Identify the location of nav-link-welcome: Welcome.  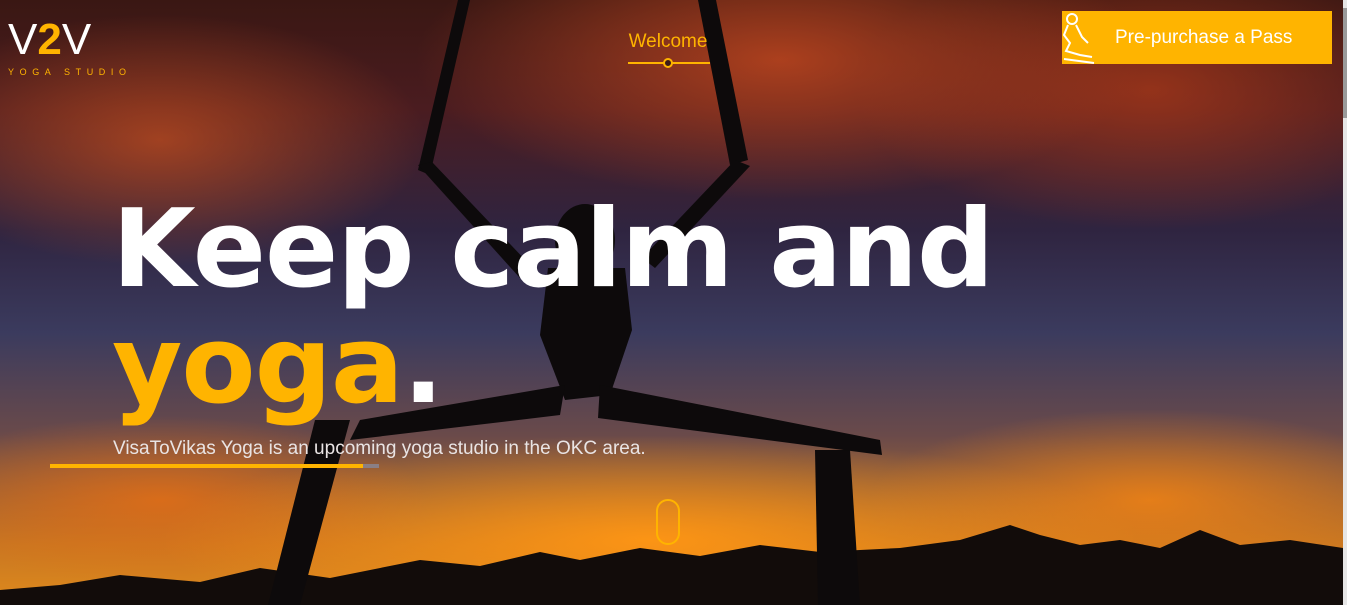
(668, 42).